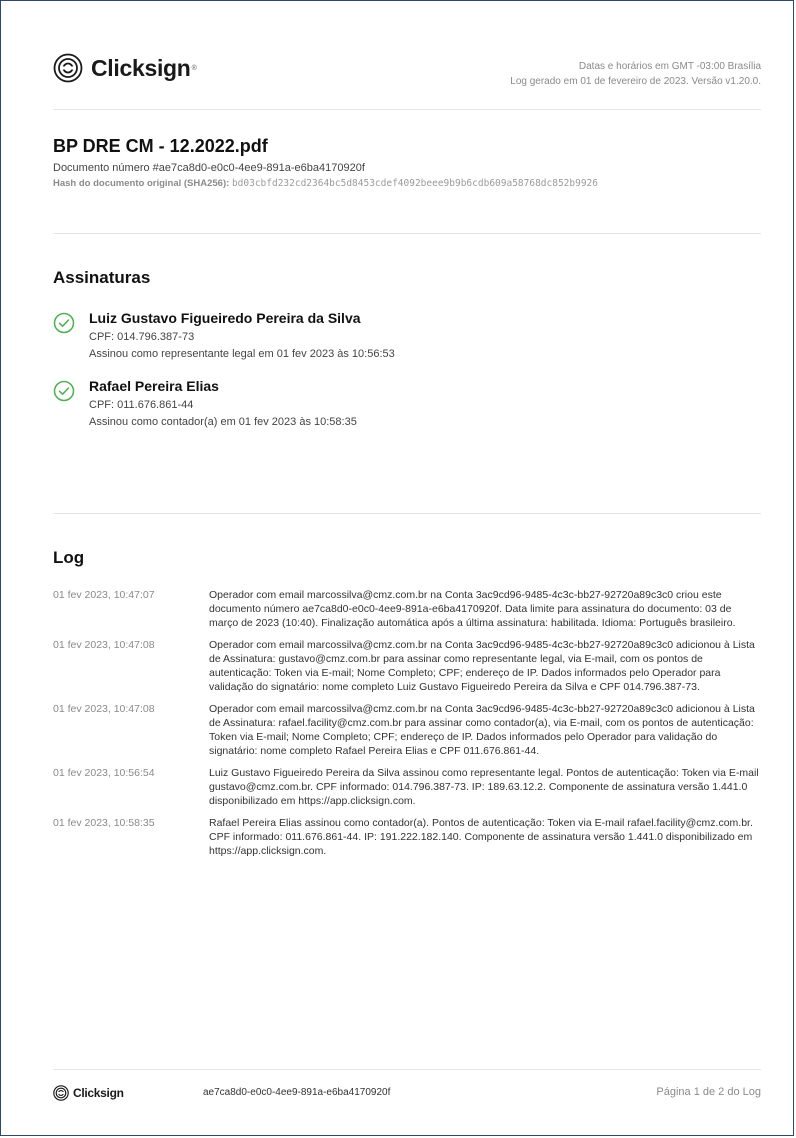 The height and width of the screenshot is (1138, 796). I want to click on signer-name: Luiz Gustavo Figueiredo Pereira da Silva, so click(225, 318).